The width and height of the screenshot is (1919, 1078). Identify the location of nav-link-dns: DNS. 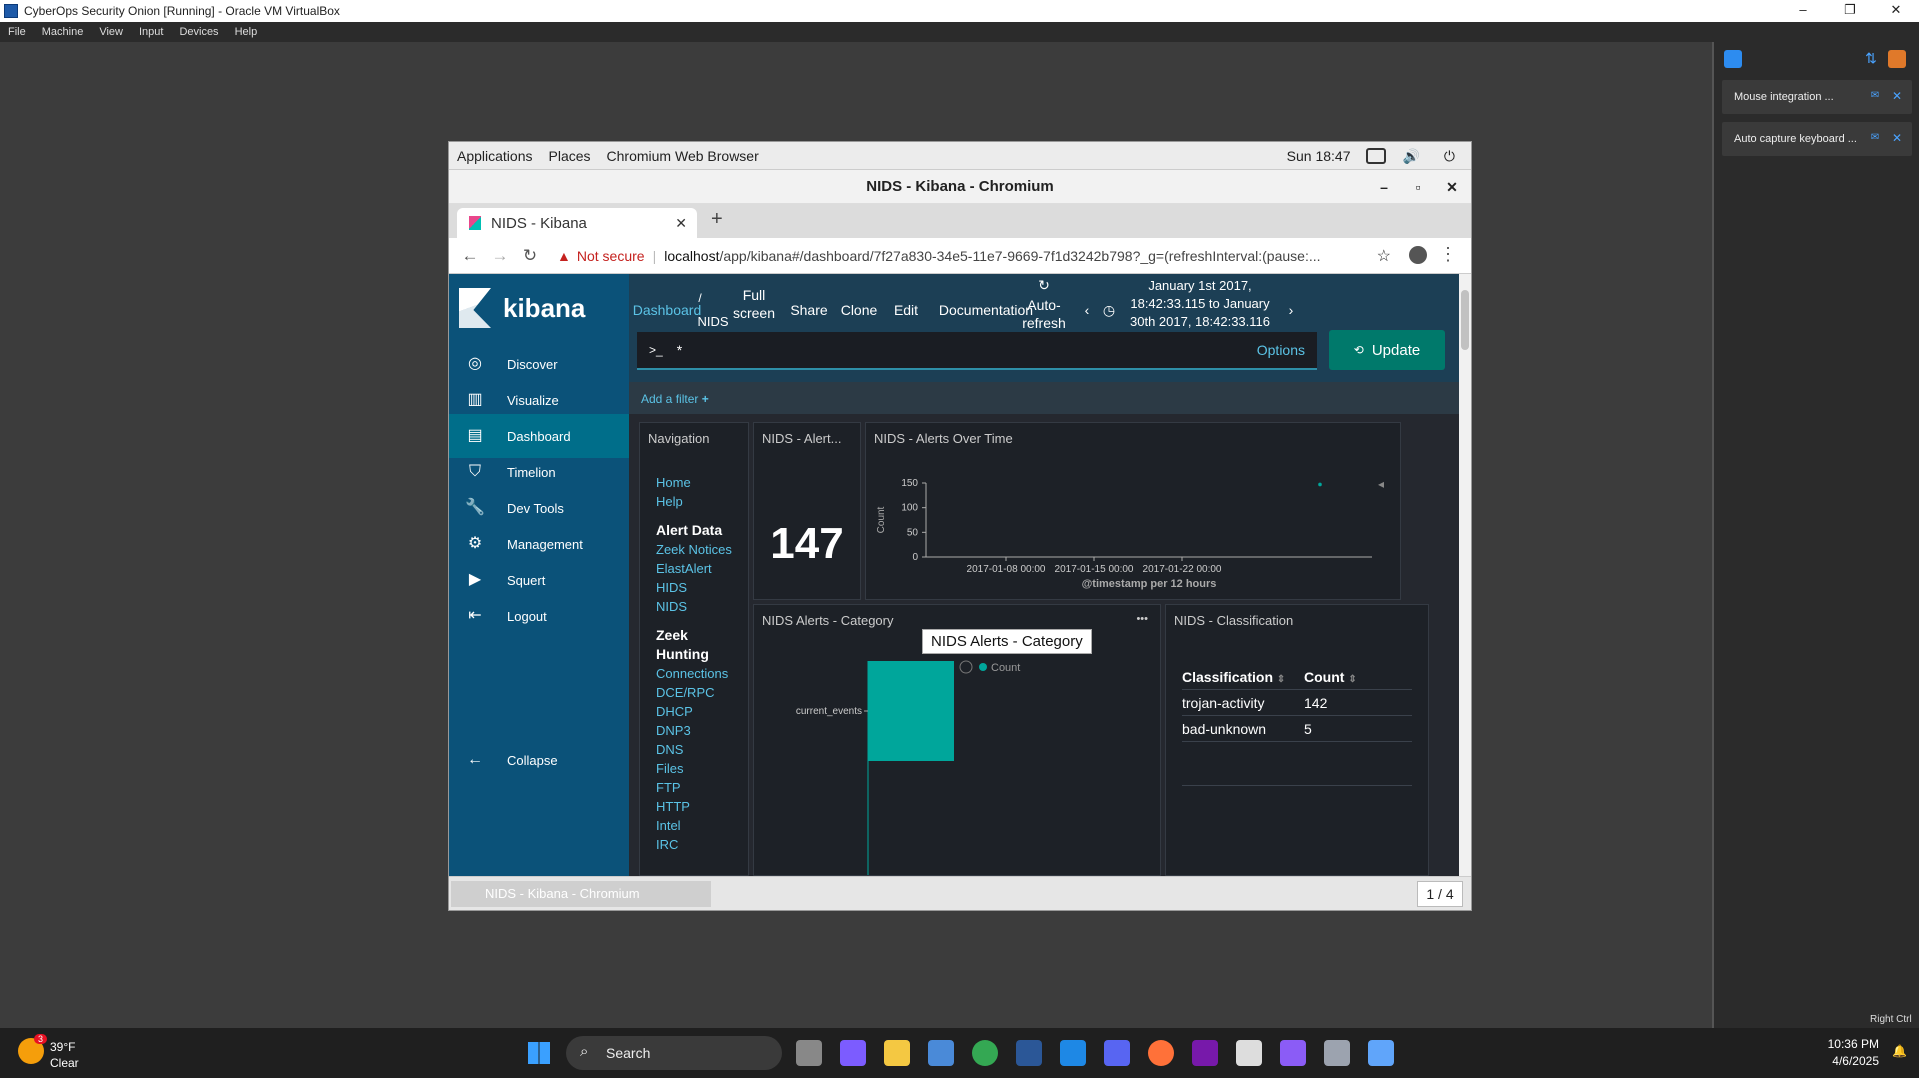
(694, 749).